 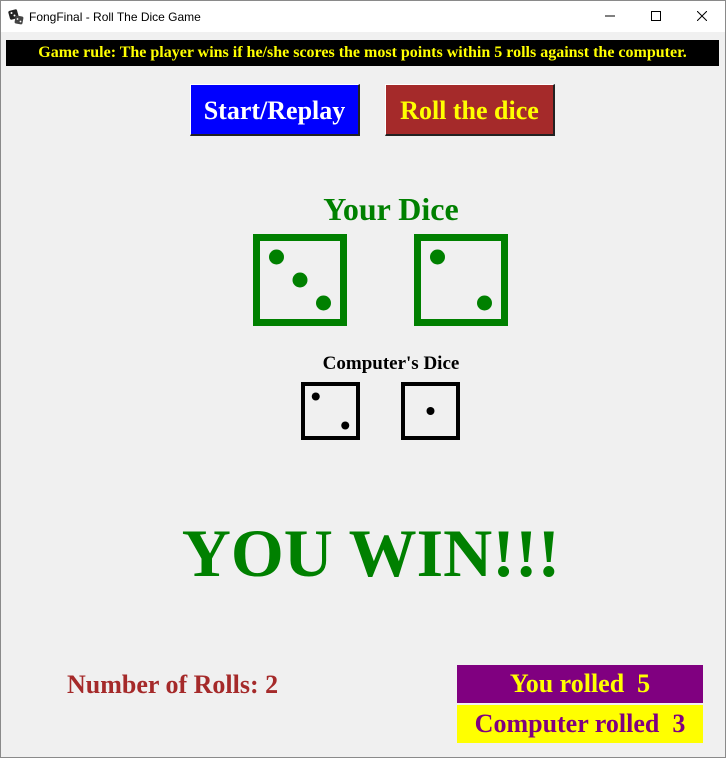 What do you see at coordinates (580, 684) in the screenshot?
I see `you-rolled-score: You rolled 5` at bounding box center [580, 684].